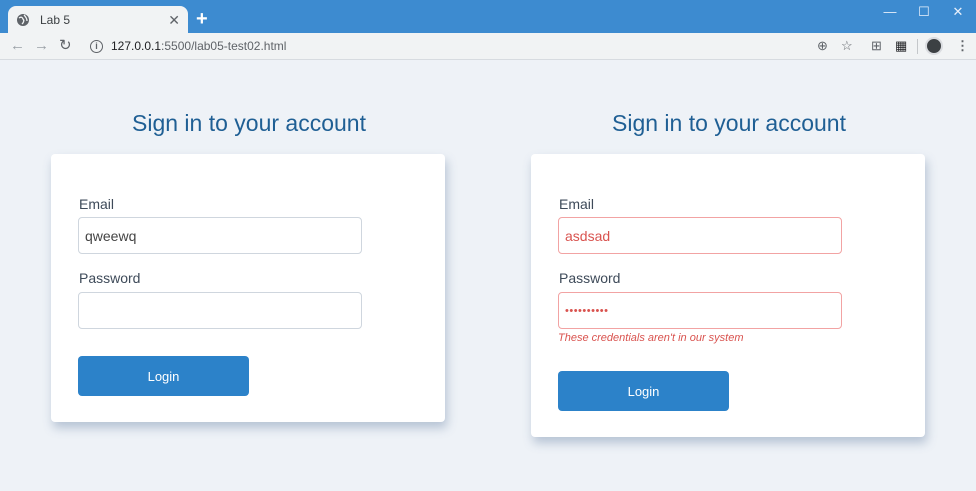  What do you see at coordinates (174, 20) in the screenshot?
I see `tab-close-icon: ✕` at bounding box center [174, 20].